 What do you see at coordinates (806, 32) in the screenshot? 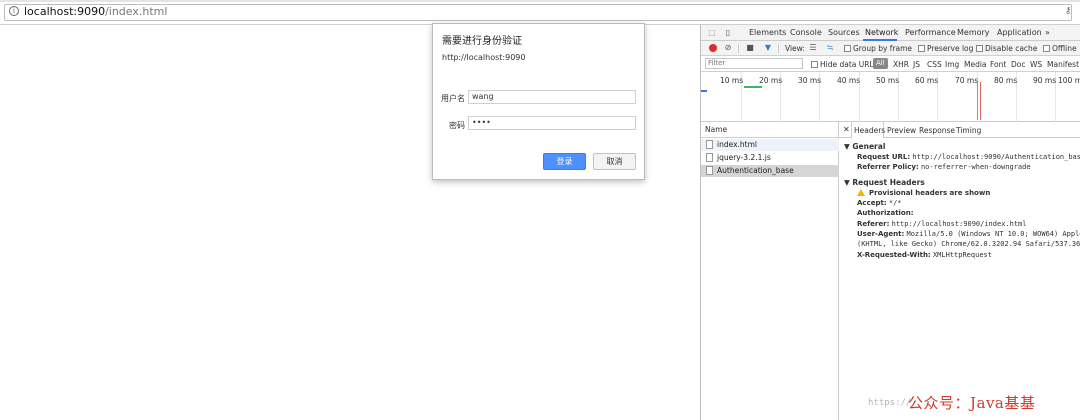
I see `tab-console: Console` at bounding box center [806, 32].